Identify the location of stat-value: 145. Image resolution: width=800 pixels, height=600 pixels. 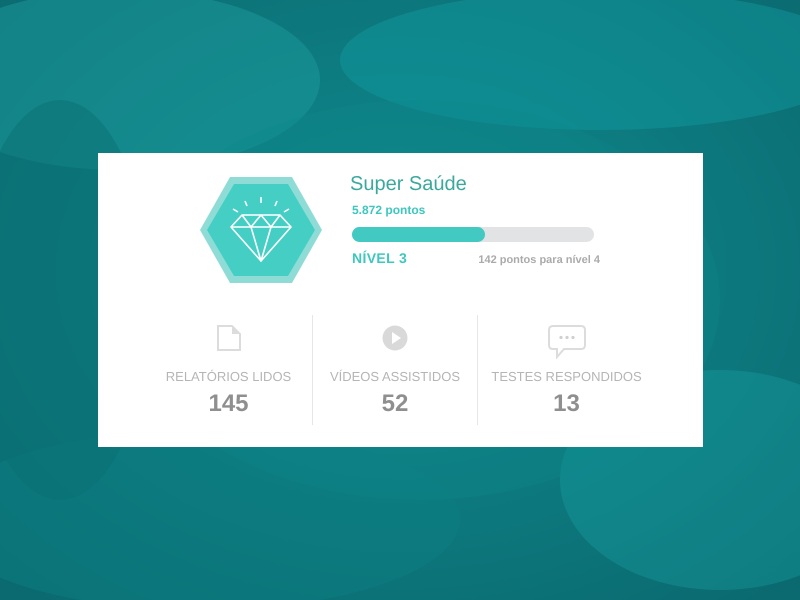
(228, 403).